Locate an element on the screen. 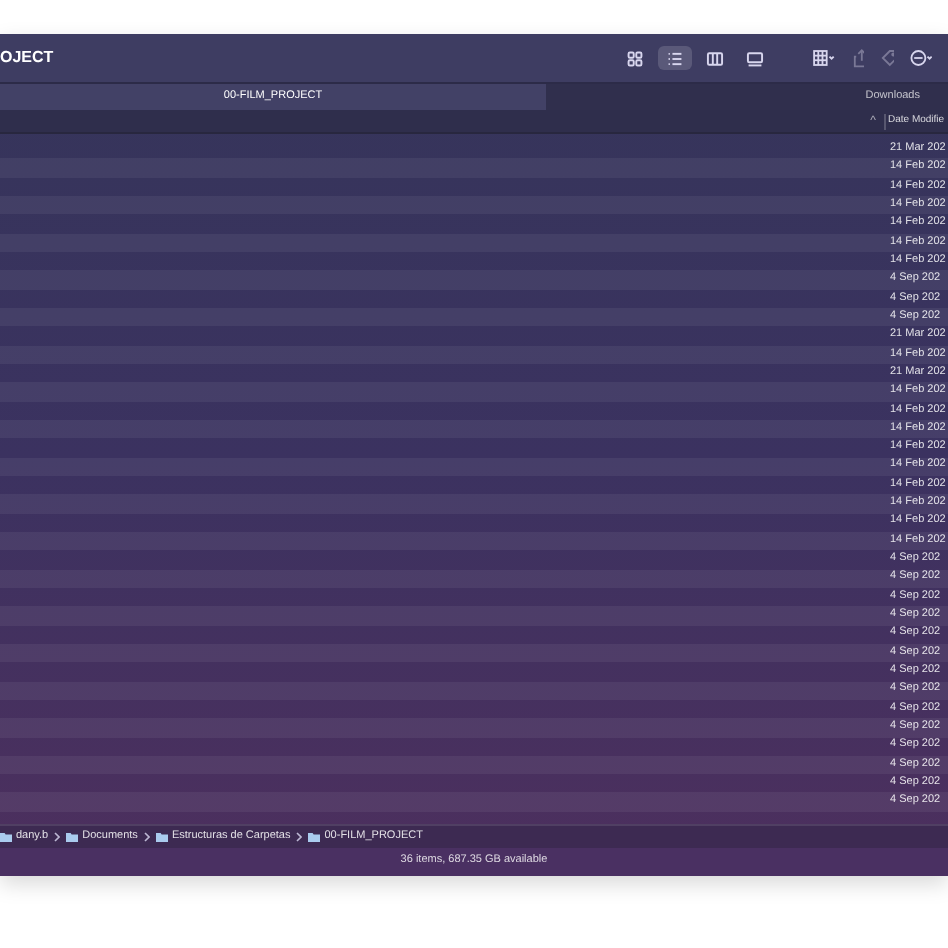 The height and width of the screenshot is (948, 948). window-title: OJECT is located at coordinates (27, 58).